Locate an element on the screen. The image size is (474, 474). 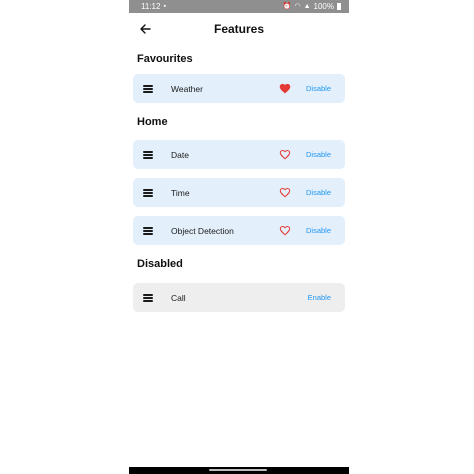
page-title: Features is located at coordinates (239, 29).